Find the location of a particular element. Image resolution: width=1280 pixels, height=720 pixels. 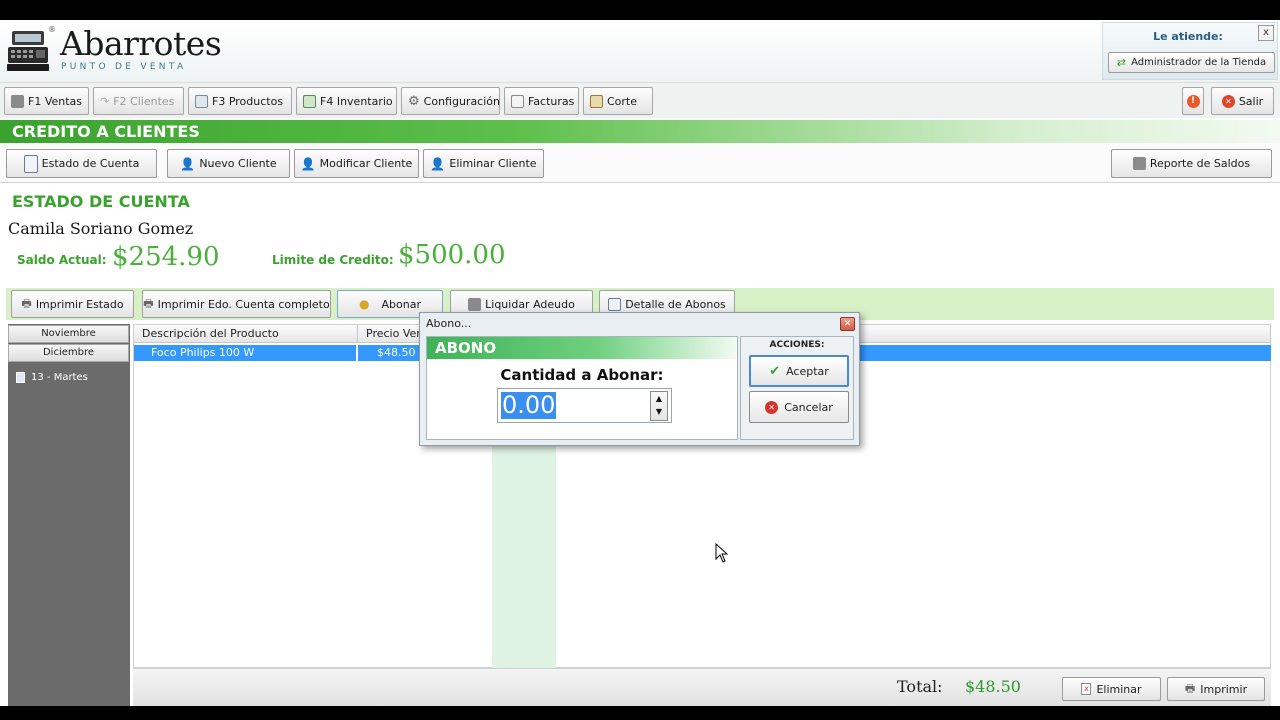

tree-day-label: 13 - Martes is located at coordinates (59, 377).